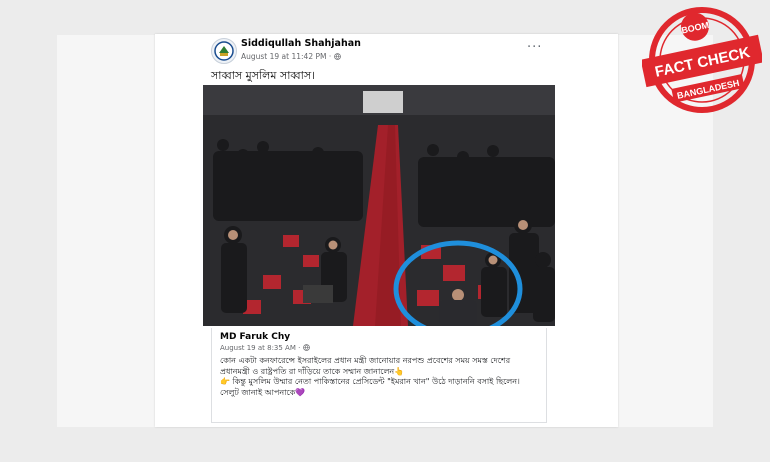  Describe the element at coordinates (287, 56) in the screenshot. I see `post-timestamp: August 19 at 11:42 PM ·` at that location.